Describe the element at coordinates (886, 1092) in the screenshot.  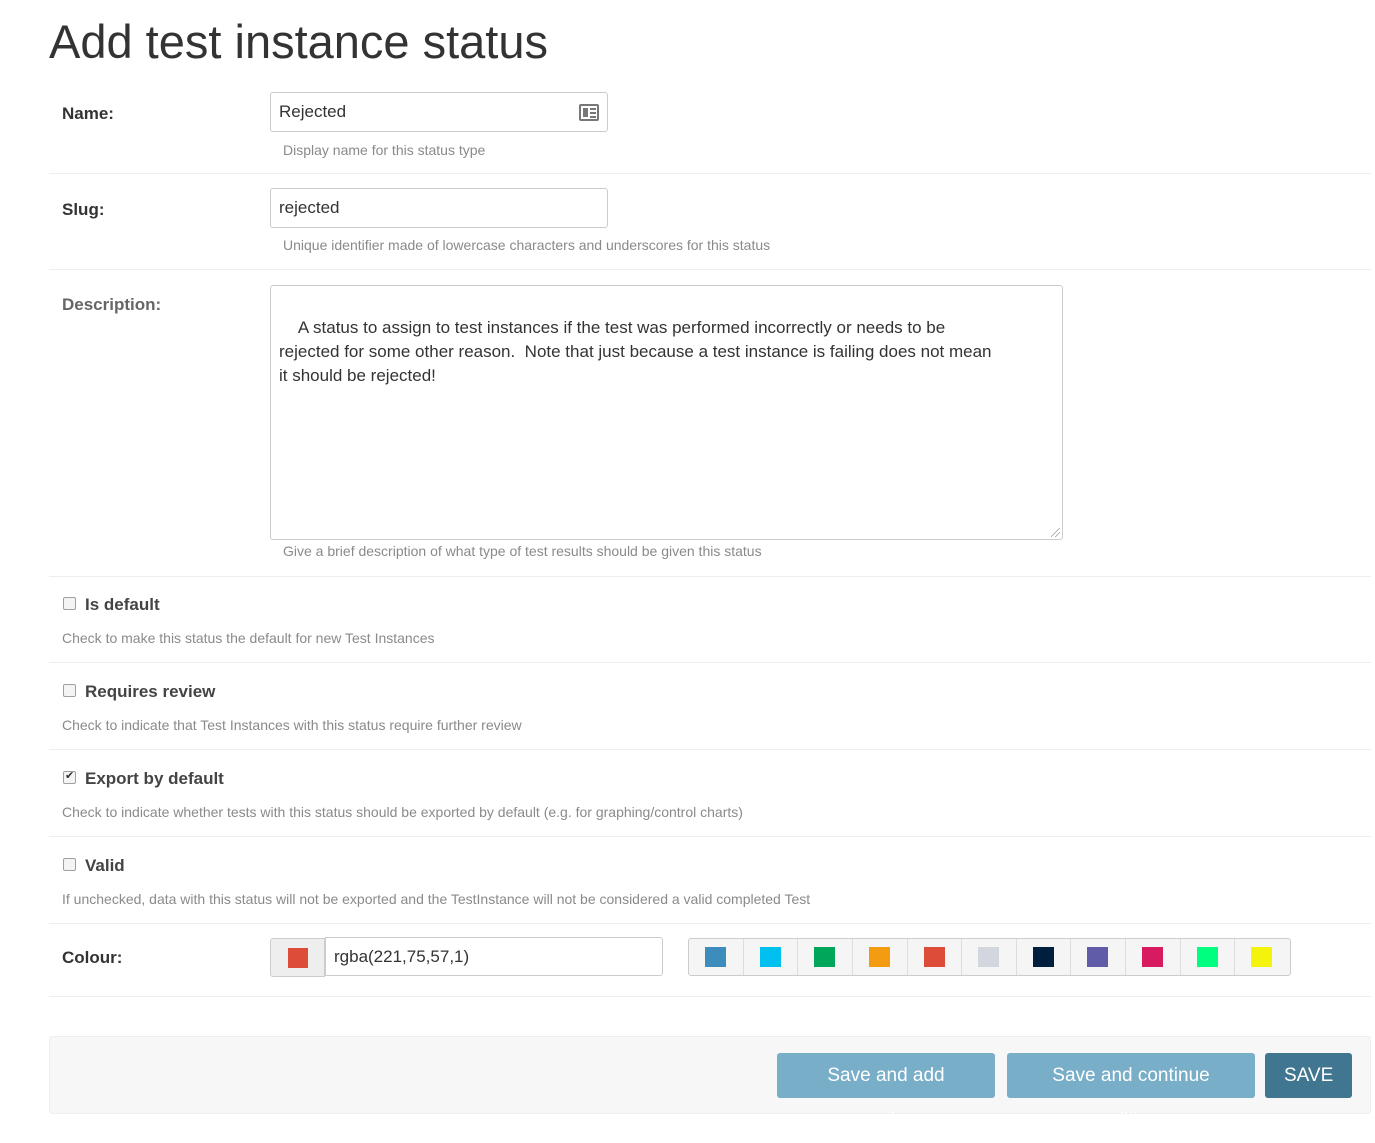
I see `save-and-add-another-button: Save and add another` at that location.